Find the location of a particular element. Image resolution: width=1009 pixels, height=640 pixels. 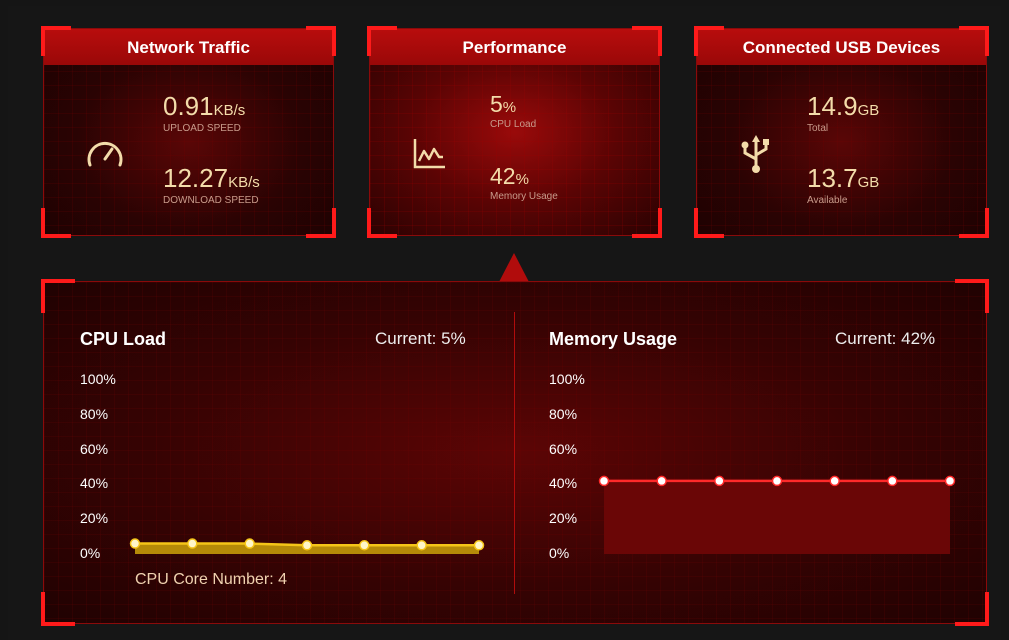

memory-usage-label: Memory Usage is located at coordinates (524, 196).